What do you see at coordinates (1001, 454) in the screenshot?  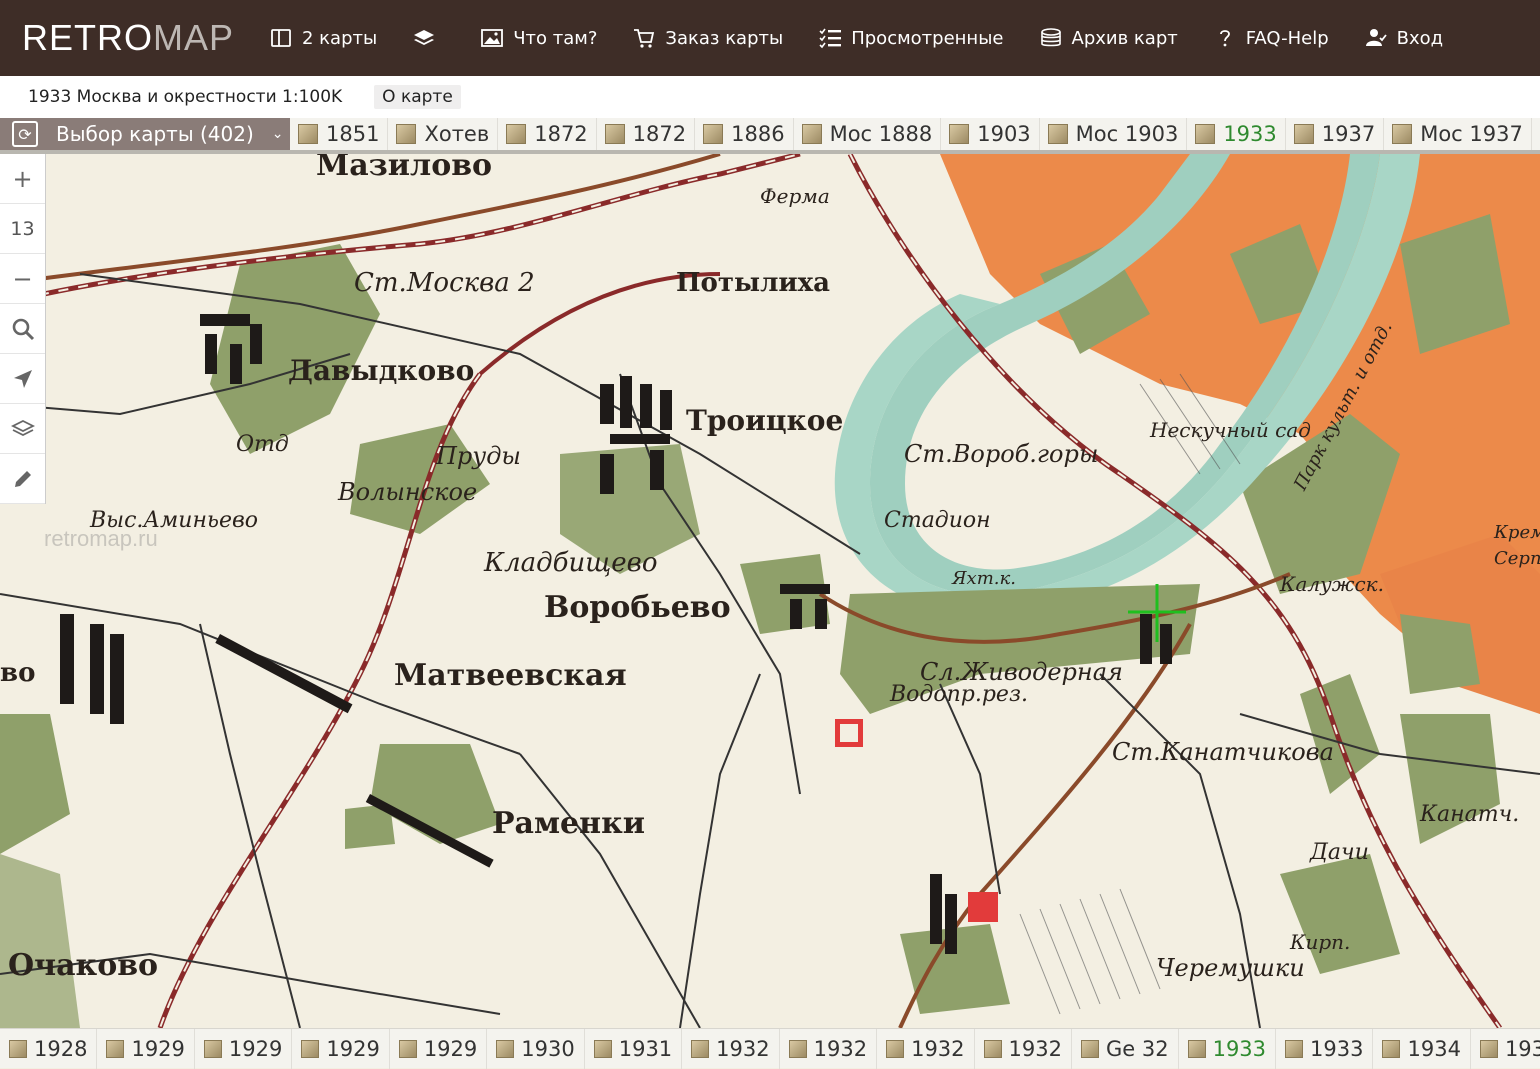 I see `label-vorobgory: Ст.Вороб.горы` at bounding box center [1001, 454].